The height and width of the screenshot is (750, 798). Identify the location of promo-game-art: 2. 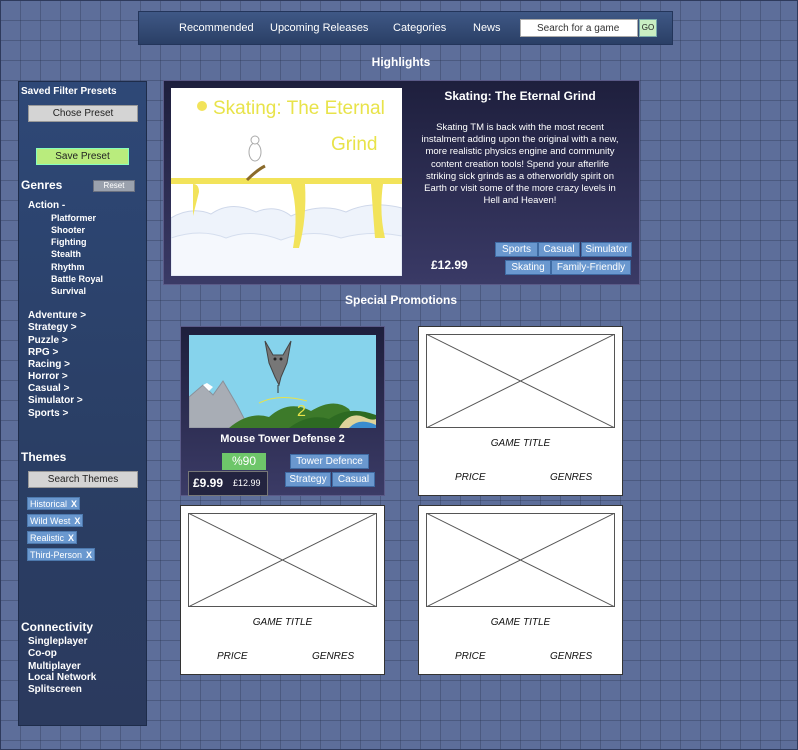
(282, 382).